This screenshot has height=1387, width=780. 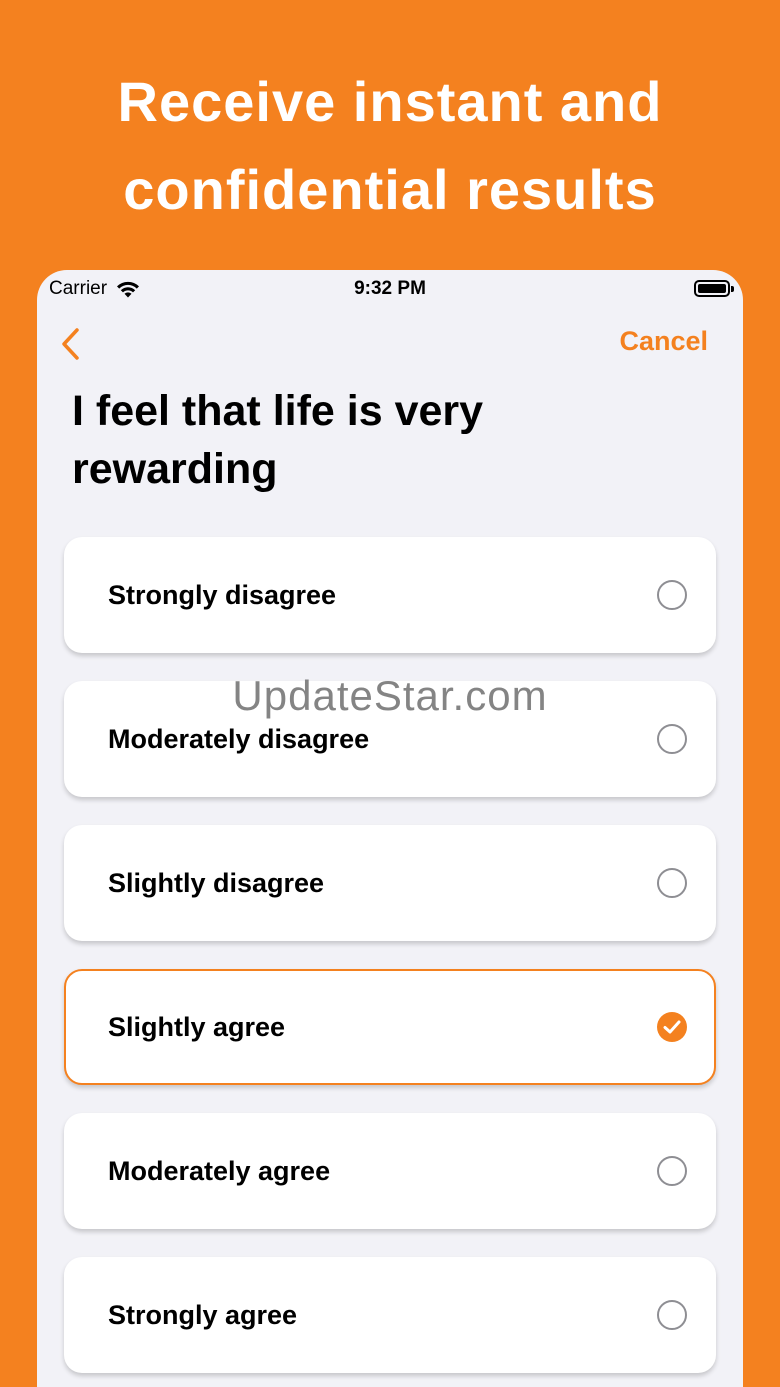 What do you see at coordinates (390, 146) in the screenshot?
I see `promo-headline: Receive instant and confidential results` at bounding box center [390, 146].